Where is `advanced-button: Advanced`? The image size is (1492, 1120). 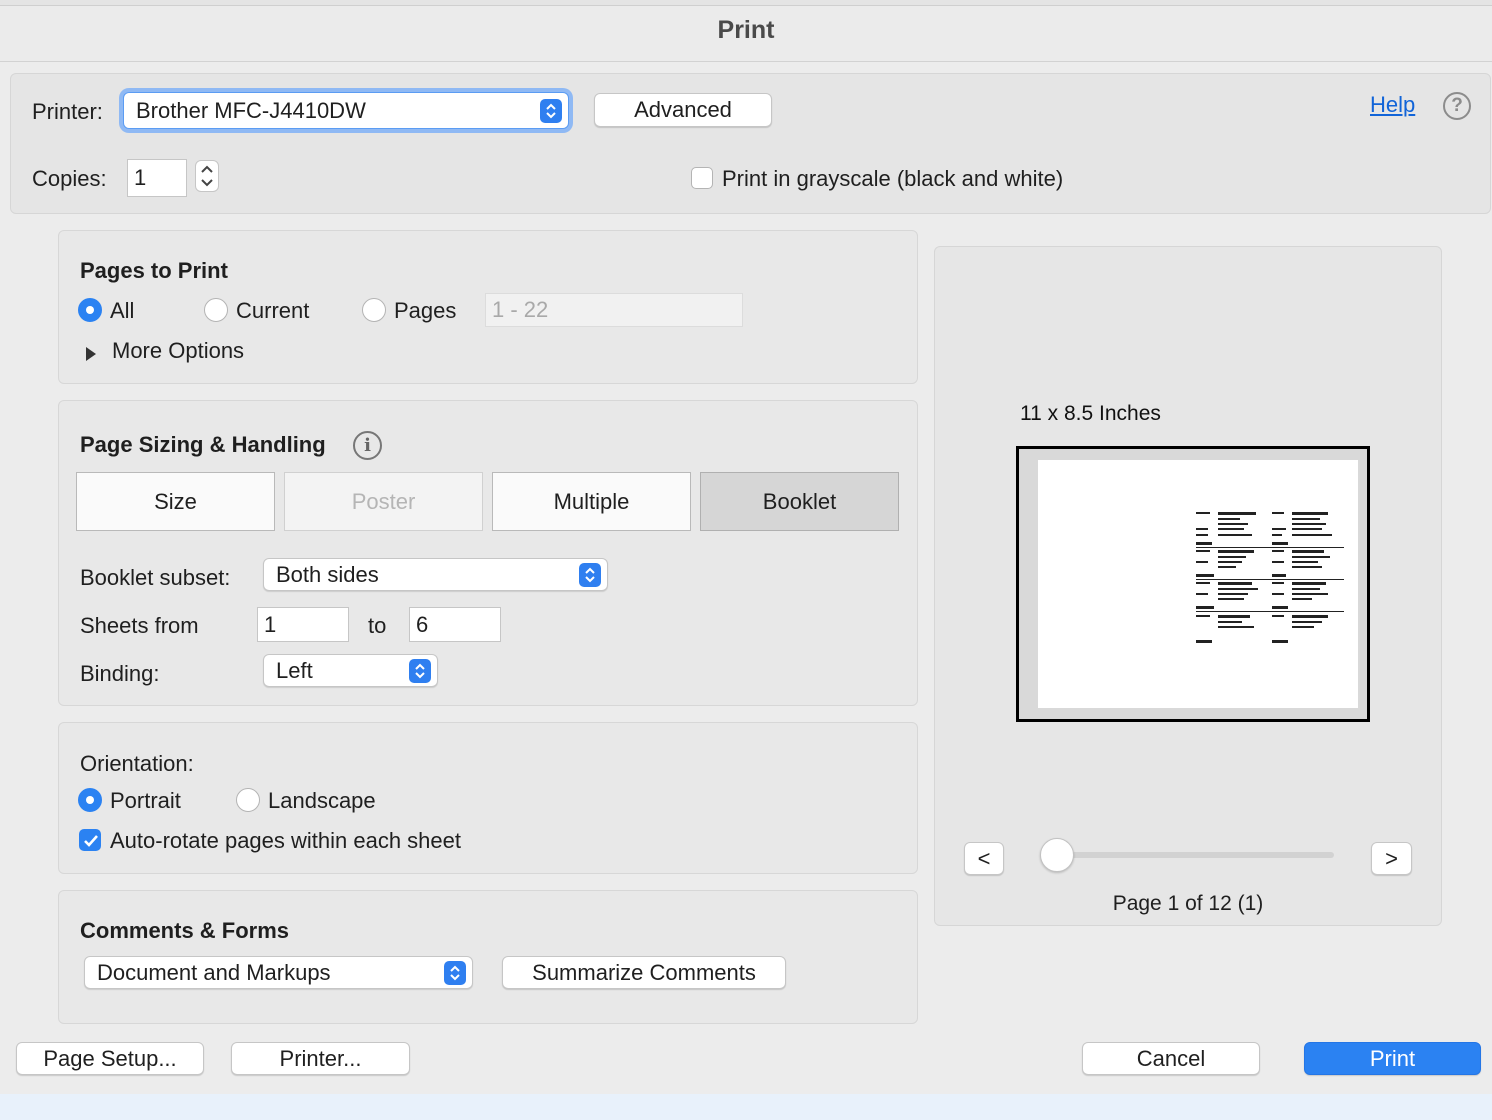
advanced-button: Advanced is located at coordinates (683, 110).